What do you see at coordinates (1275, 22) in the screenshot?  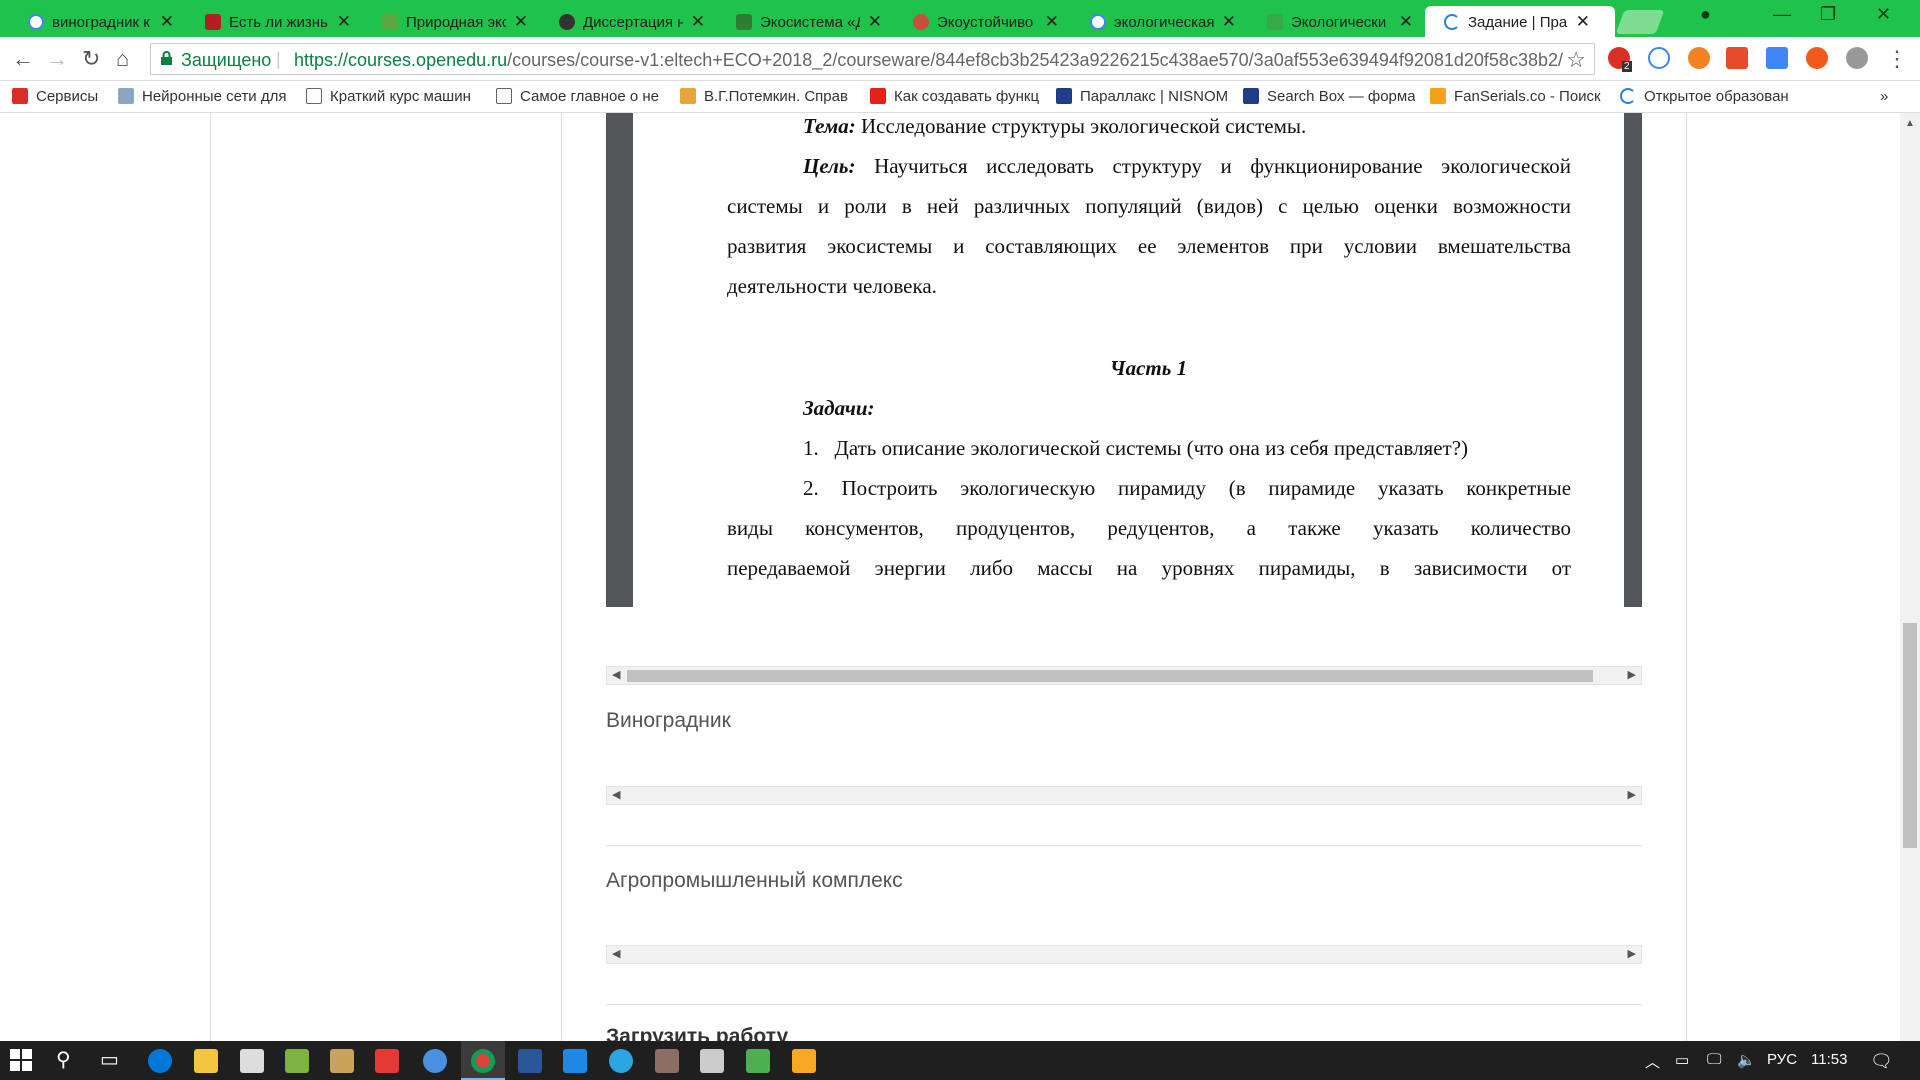 I see `book-icon` at bounding box center [1275, 22].